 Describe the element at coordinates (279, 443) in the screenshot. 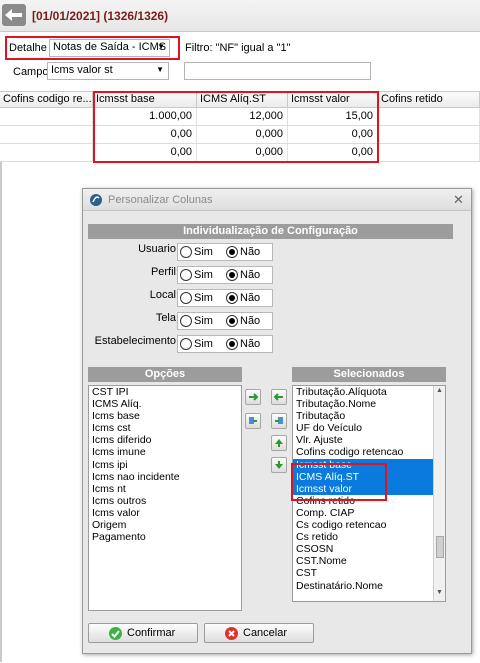

I see `move-up-icon` at that location.